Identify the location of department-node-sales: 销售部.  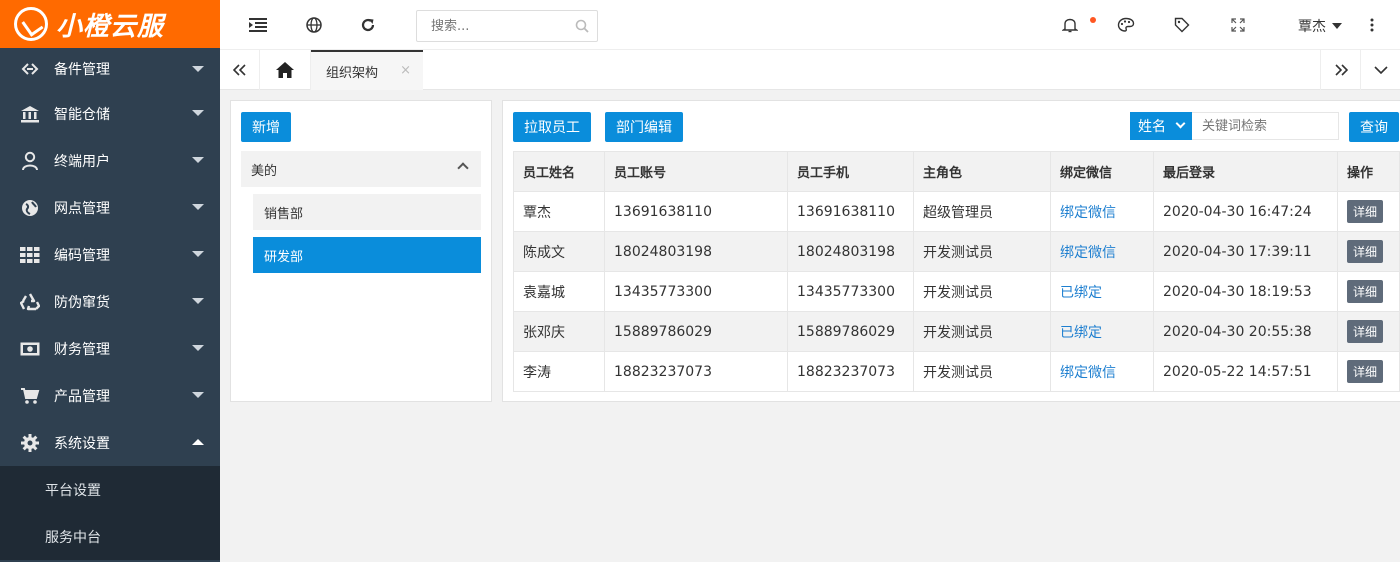
(367, 212).